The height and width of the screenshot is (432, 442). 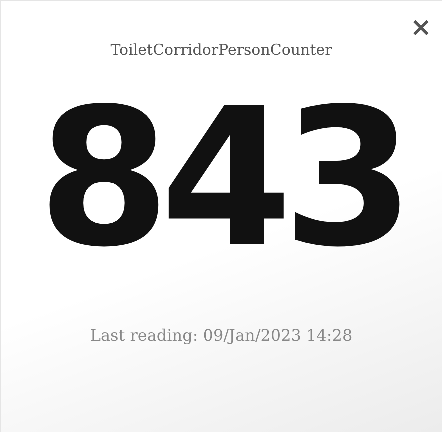 What do you see at coordinates (421, 28) in the screenshot?
I see `close-button: ×` at bounding box center [421, 28].